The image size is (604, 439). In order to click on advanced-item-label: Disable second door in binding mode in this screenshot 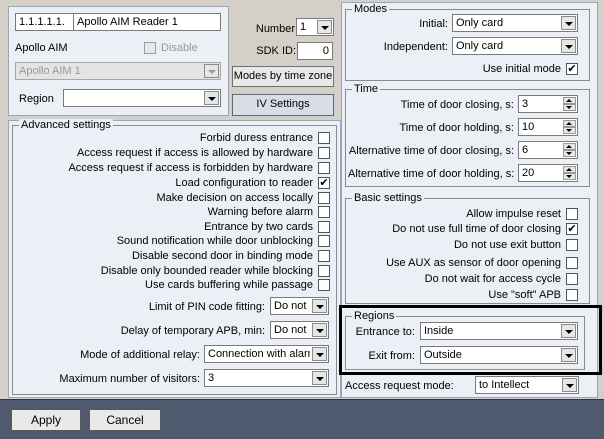, I will do `click(222, 256)`.